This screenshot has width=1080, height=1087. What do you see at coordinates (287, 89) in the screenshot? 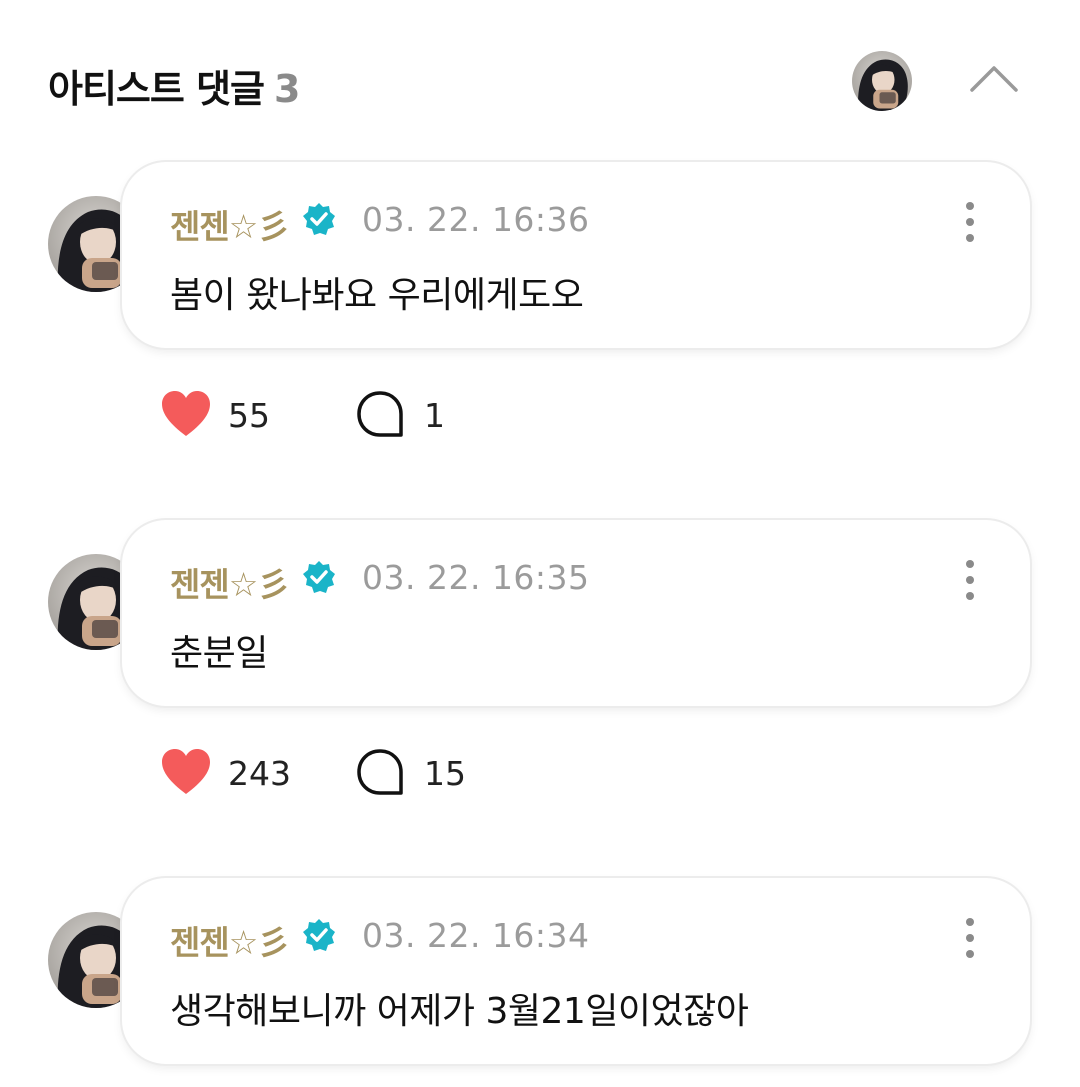
I see `comment-count: 3` at bounding box center [287, 89].